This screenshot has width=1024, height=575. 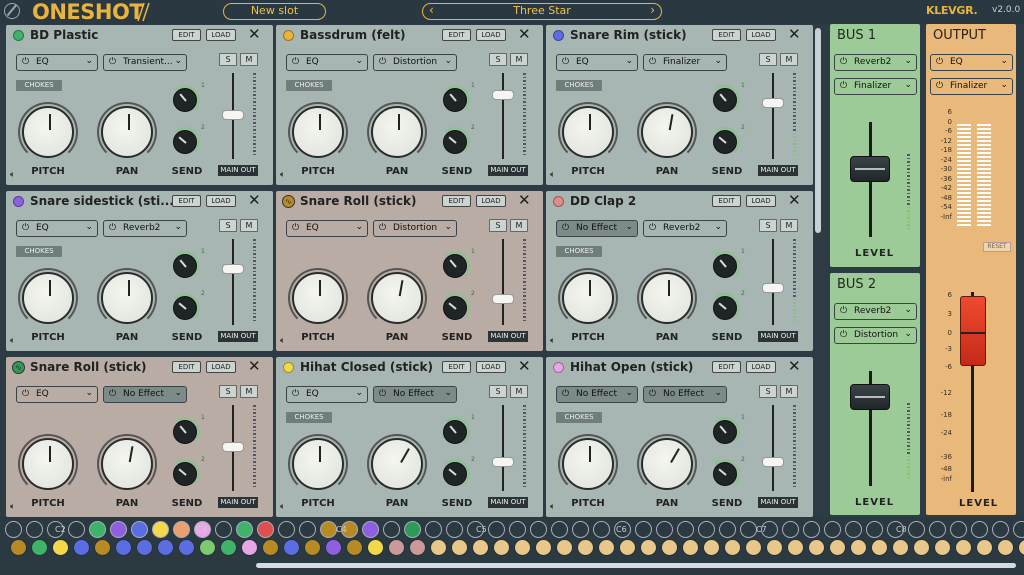 I want to click on slot-name: BD Plastic, so click(x=64, y=35).